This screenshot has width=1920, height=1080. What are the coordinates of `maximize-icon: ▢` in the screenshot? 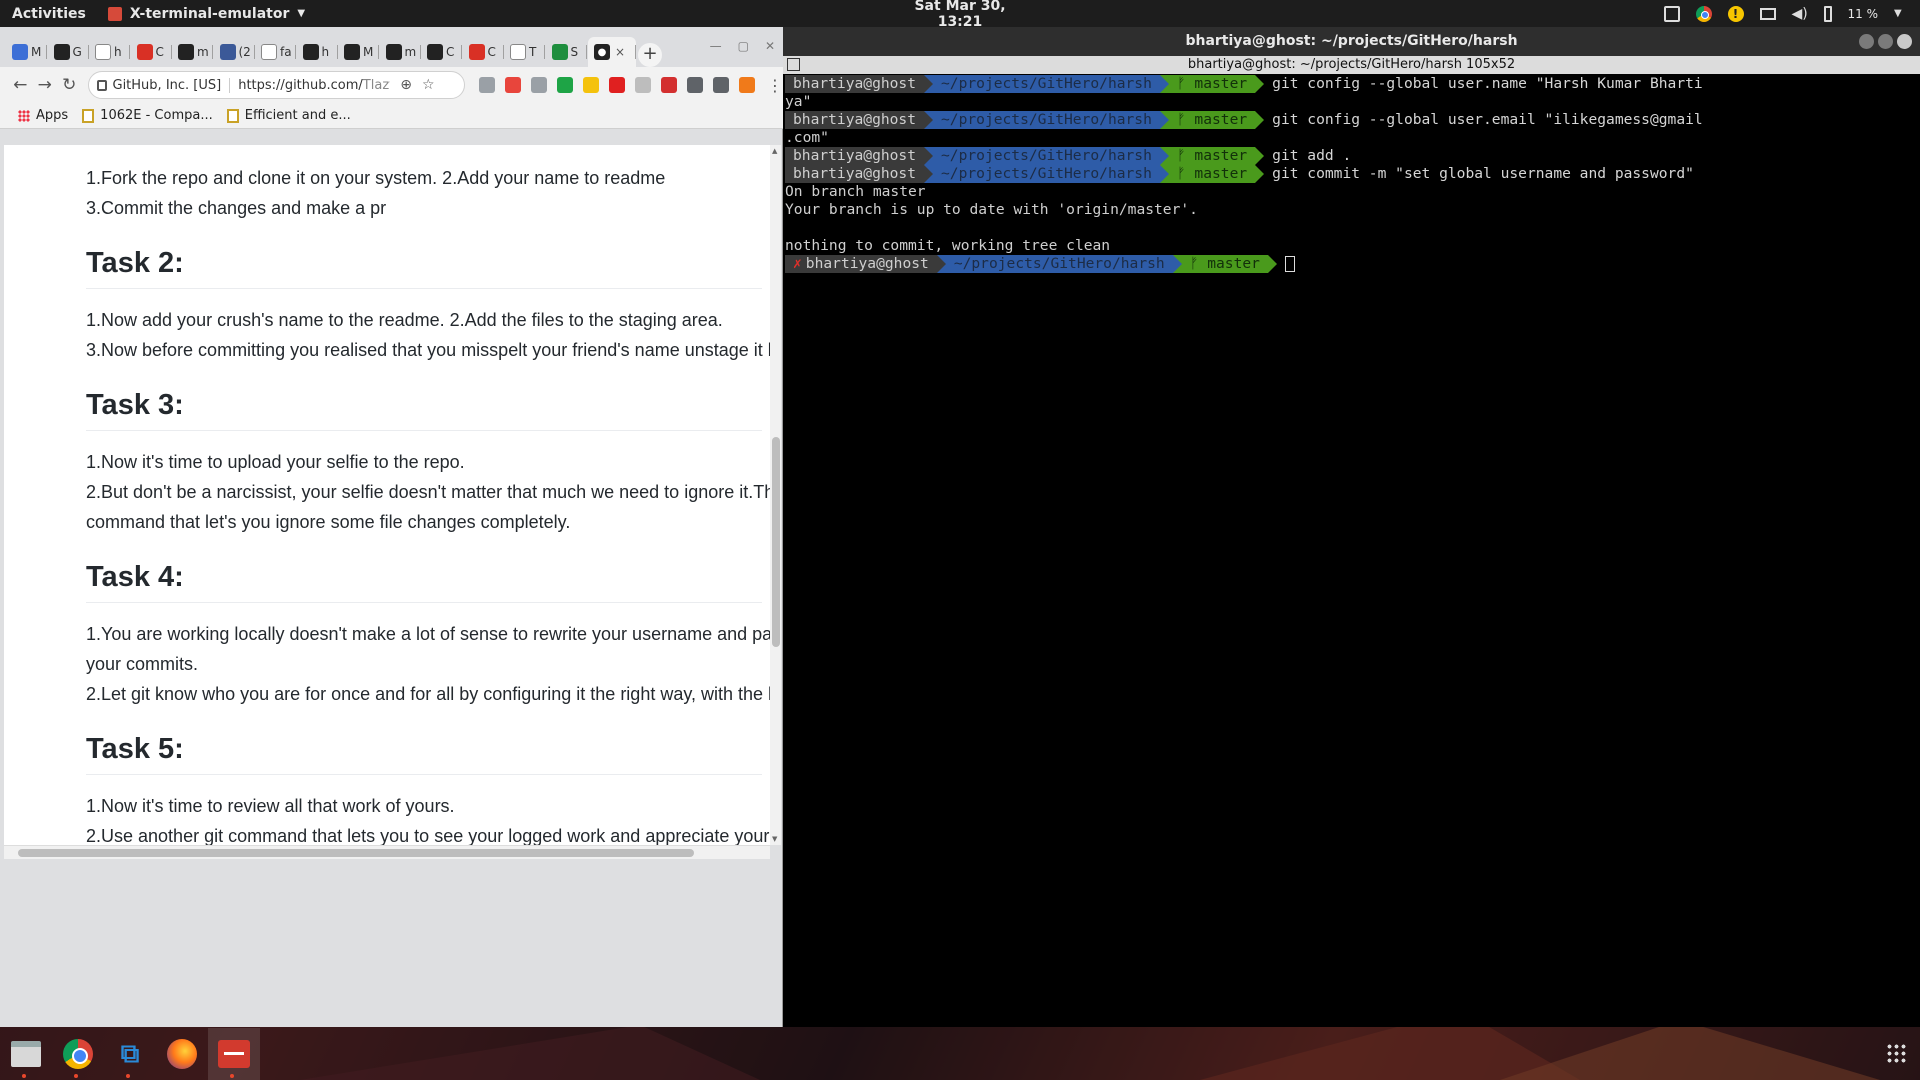 It's located at (743, 46).